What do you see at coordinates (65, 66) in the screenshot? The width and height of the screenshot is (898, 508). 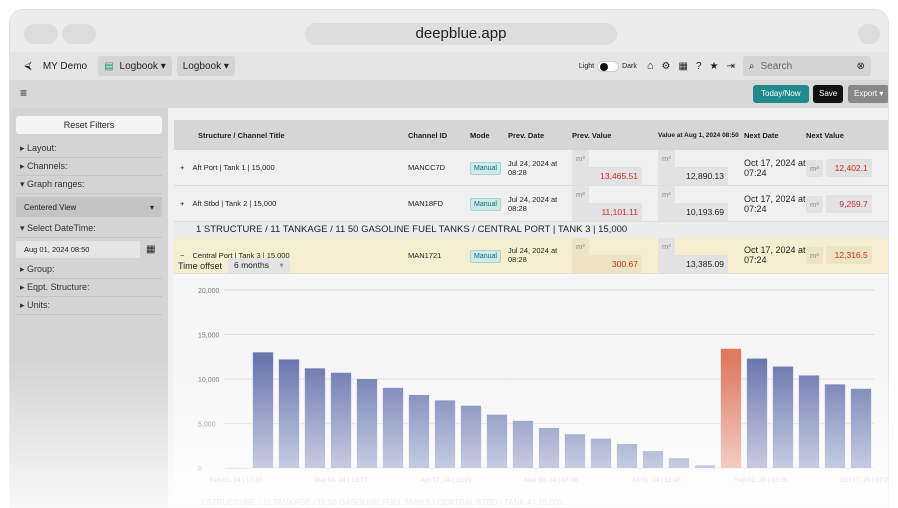 I see `demo-label: MY Demo` at bounding box center [65, 66].